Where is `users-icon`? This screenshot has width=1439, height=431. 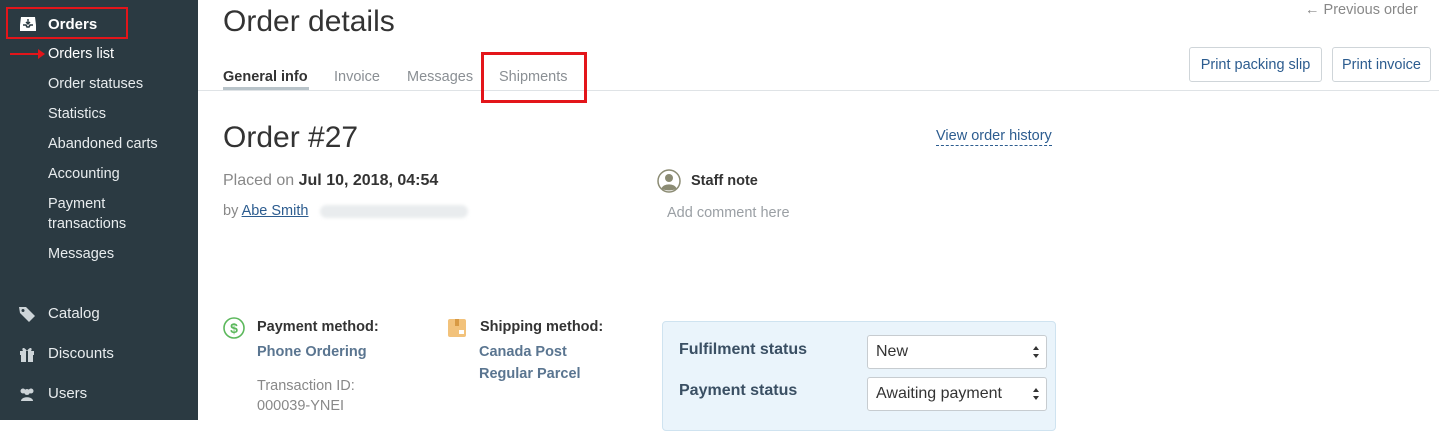
users-icon is located at coordinates (27, 394).